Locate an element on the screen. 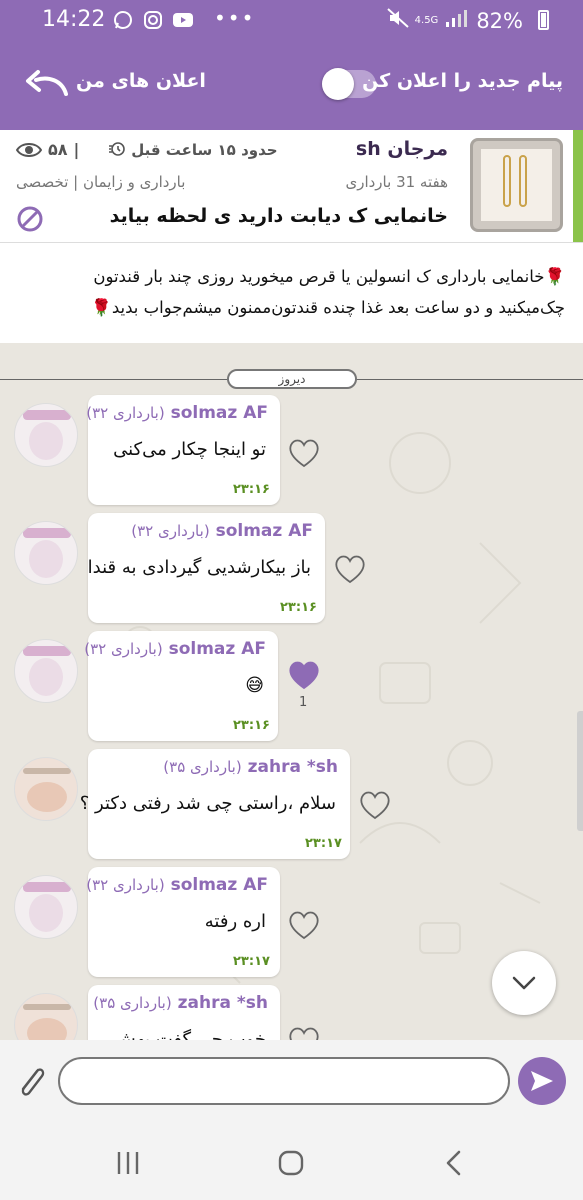 This screenshot has width=583, height=1200. clock-icon is located at coordinates (117, 149).